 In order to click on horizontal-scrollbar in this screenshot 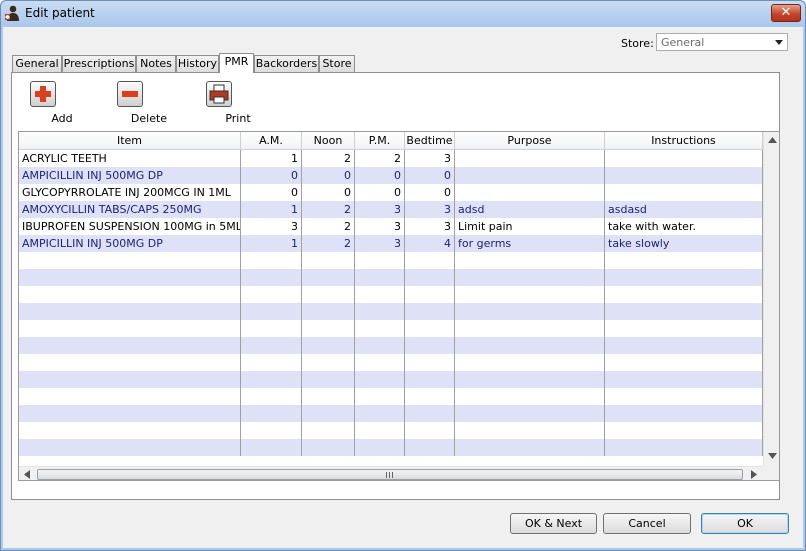, I will do `click(391, 473)`.